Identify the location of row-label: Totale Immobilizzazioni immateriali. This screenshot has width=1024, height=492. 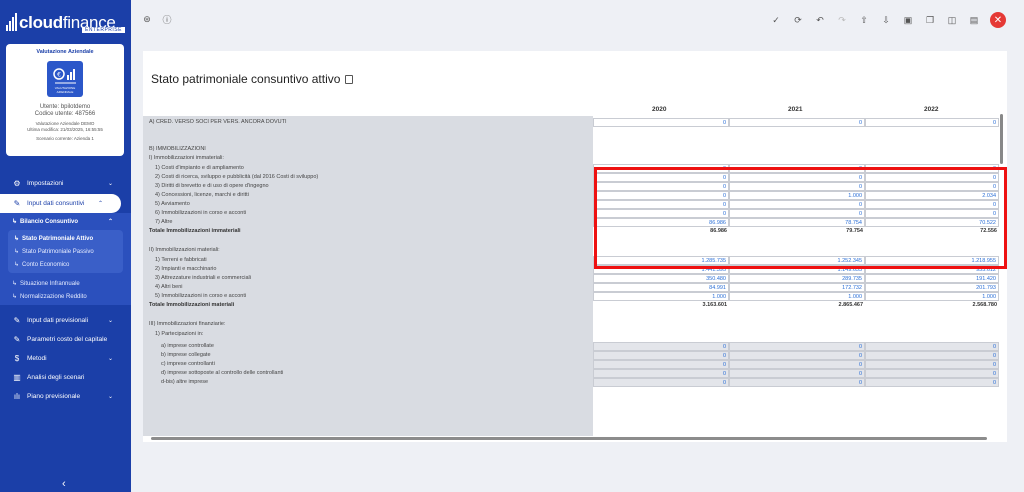
(195, 231).